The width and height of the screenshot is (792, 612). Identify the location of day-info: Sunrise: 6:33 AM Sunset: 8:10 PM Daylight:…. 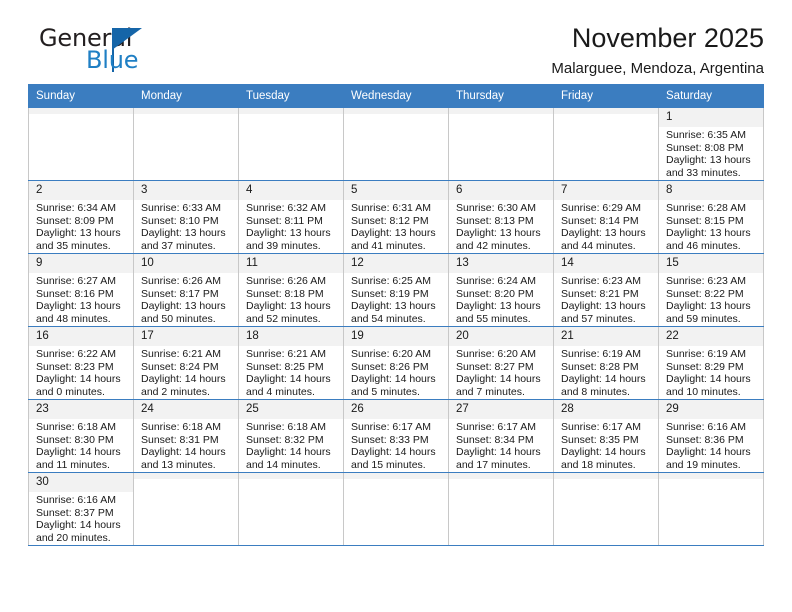
(186, 226).